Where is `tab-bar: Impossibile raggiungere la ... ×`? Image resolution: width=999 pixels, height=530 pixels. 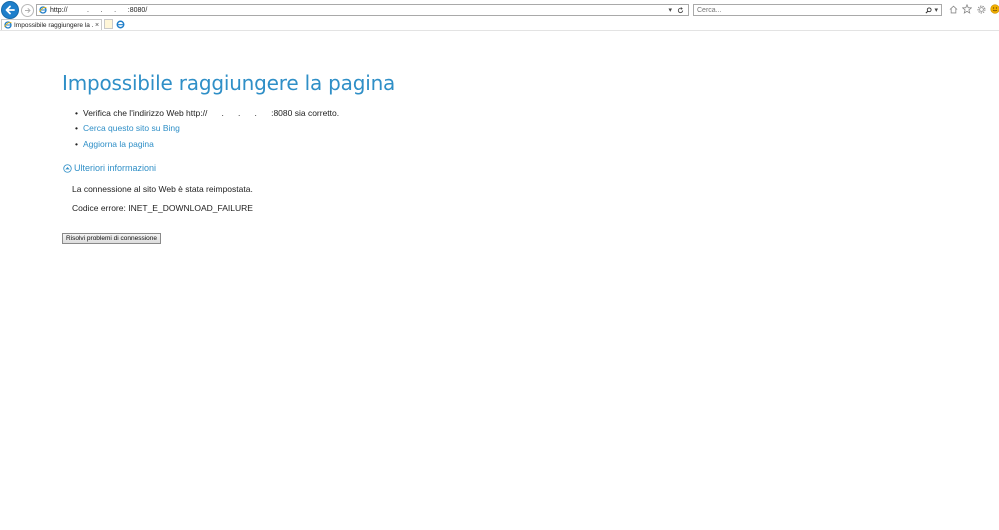
tab-bar: Impossibile raggiungere la ... × is located at coordinates (499, 25).